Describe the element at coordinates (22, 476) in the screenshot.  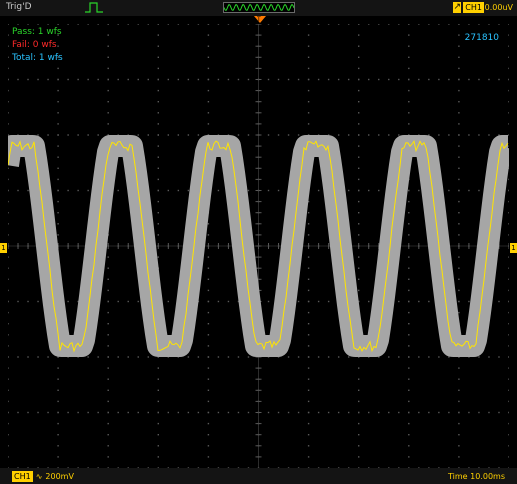
I see `channel-label: CH1` at that location.